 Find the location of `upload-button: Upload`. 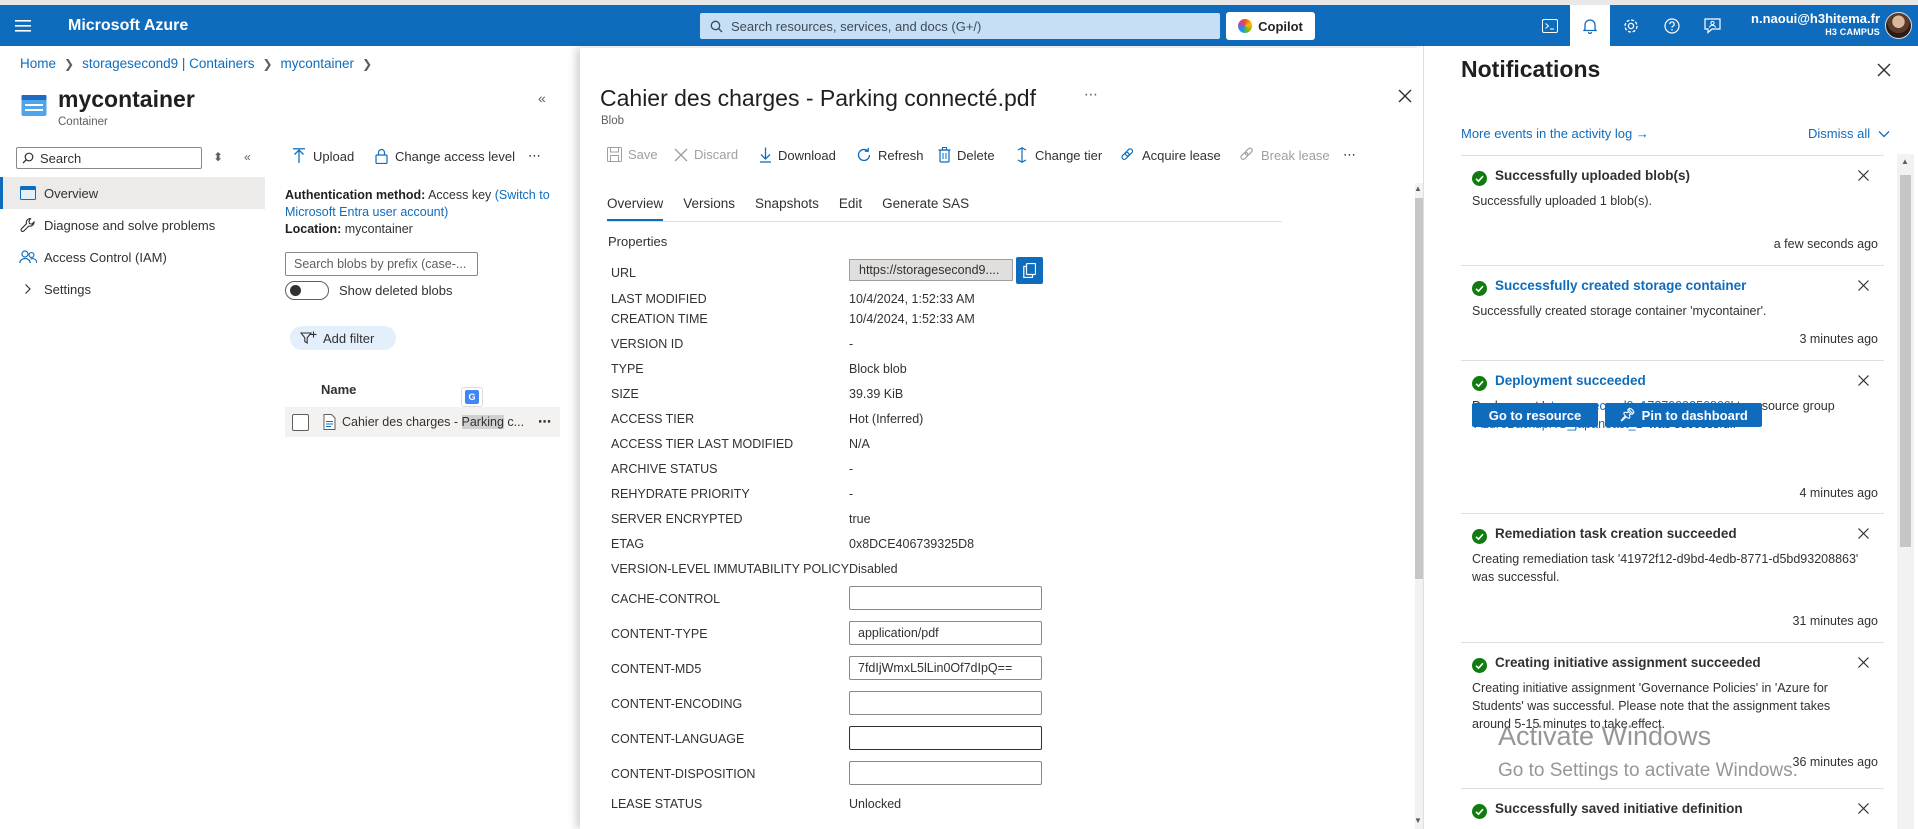

upload-button: Upload is located at coordinates (323, 156).